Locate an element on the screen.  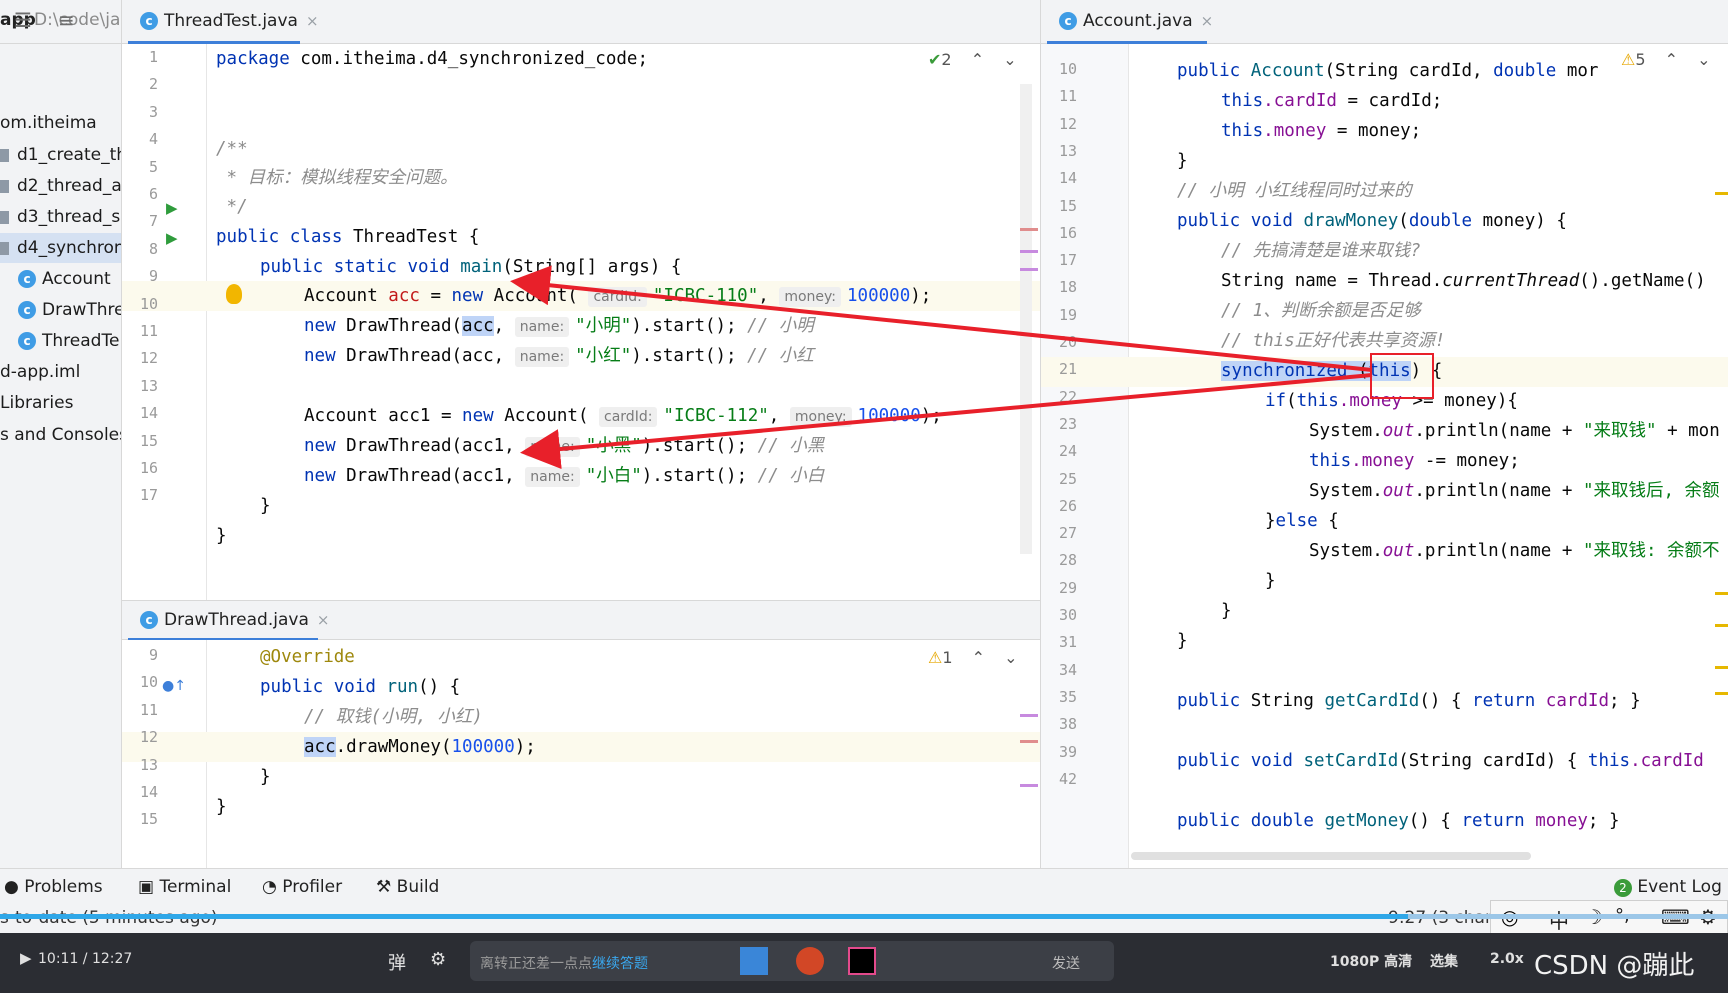
tool-label: Event Log is located at coordinates (1679, 887).